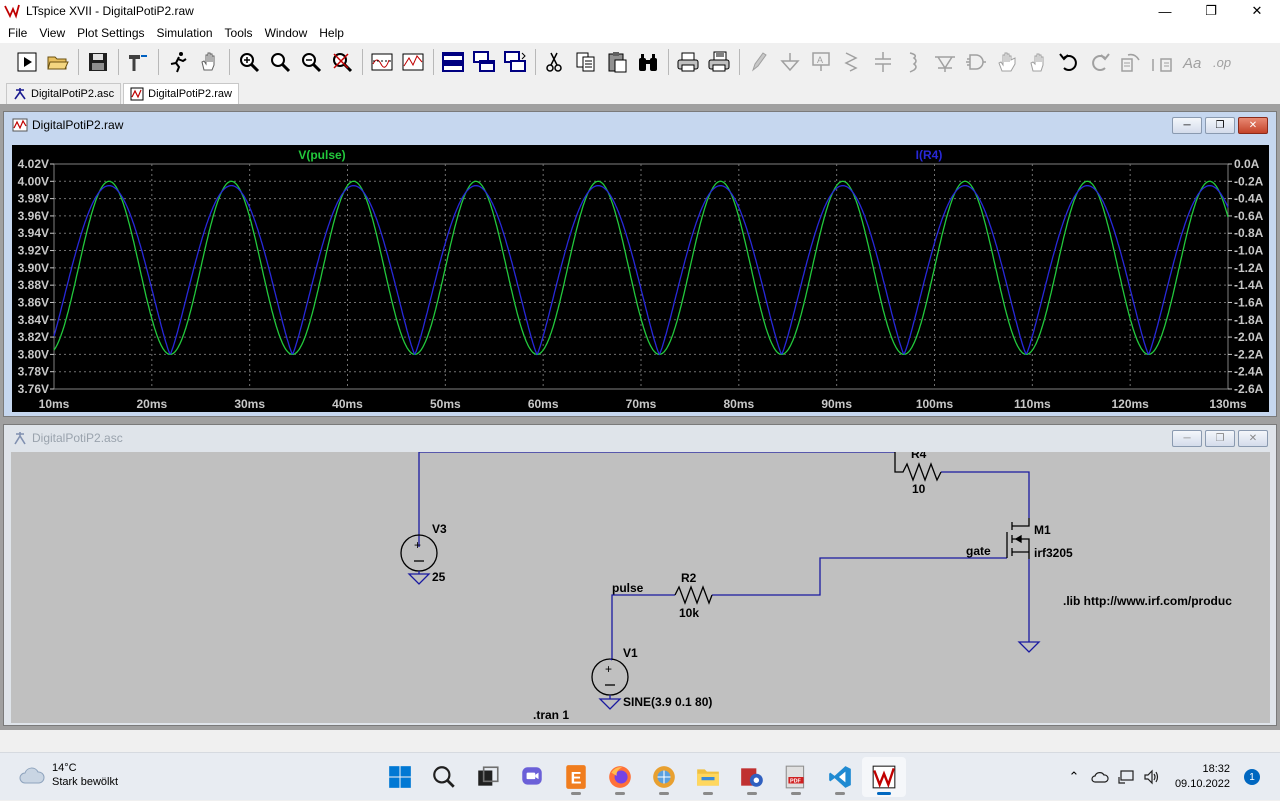 The width and height of the screenshot is (1280, 801). I want to click on tray-chevron-up-icon: ⌃, so click(1074, 777).